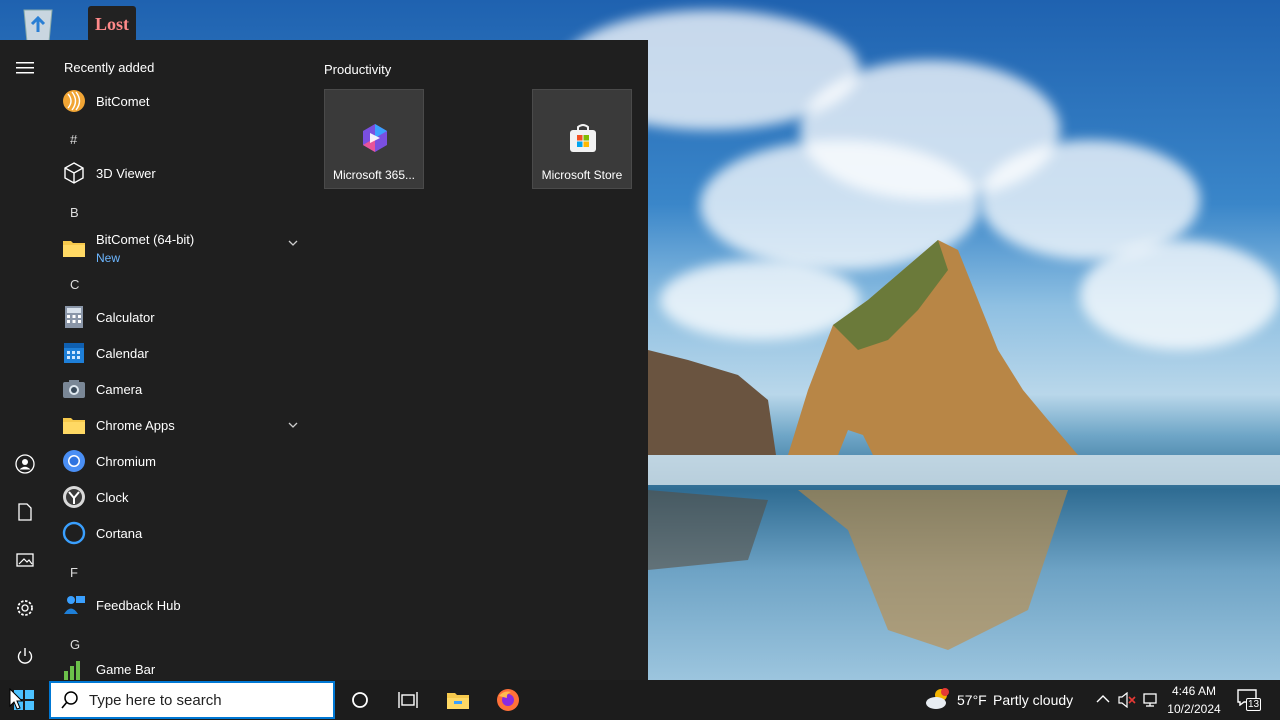 This screenshot has height=720, width=1280. I want to click on app-chrome-apps-folder: Chrome Apps, so click(186, 425).